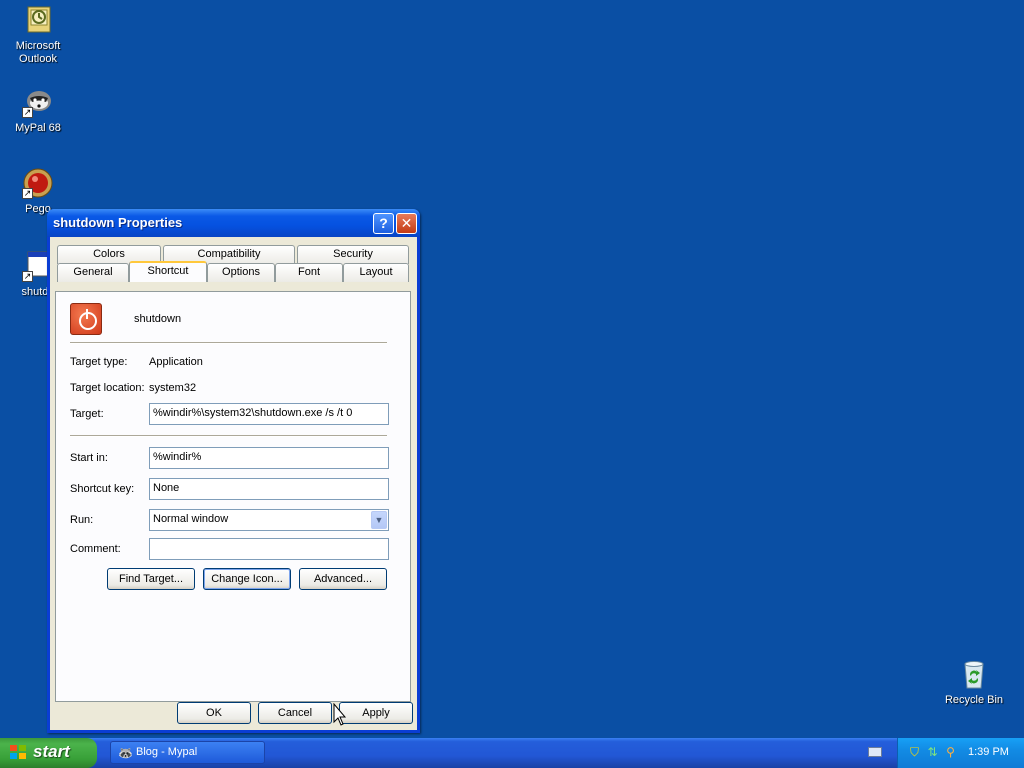  I want to click on start-in-field: %windir%, so click(269, 458).